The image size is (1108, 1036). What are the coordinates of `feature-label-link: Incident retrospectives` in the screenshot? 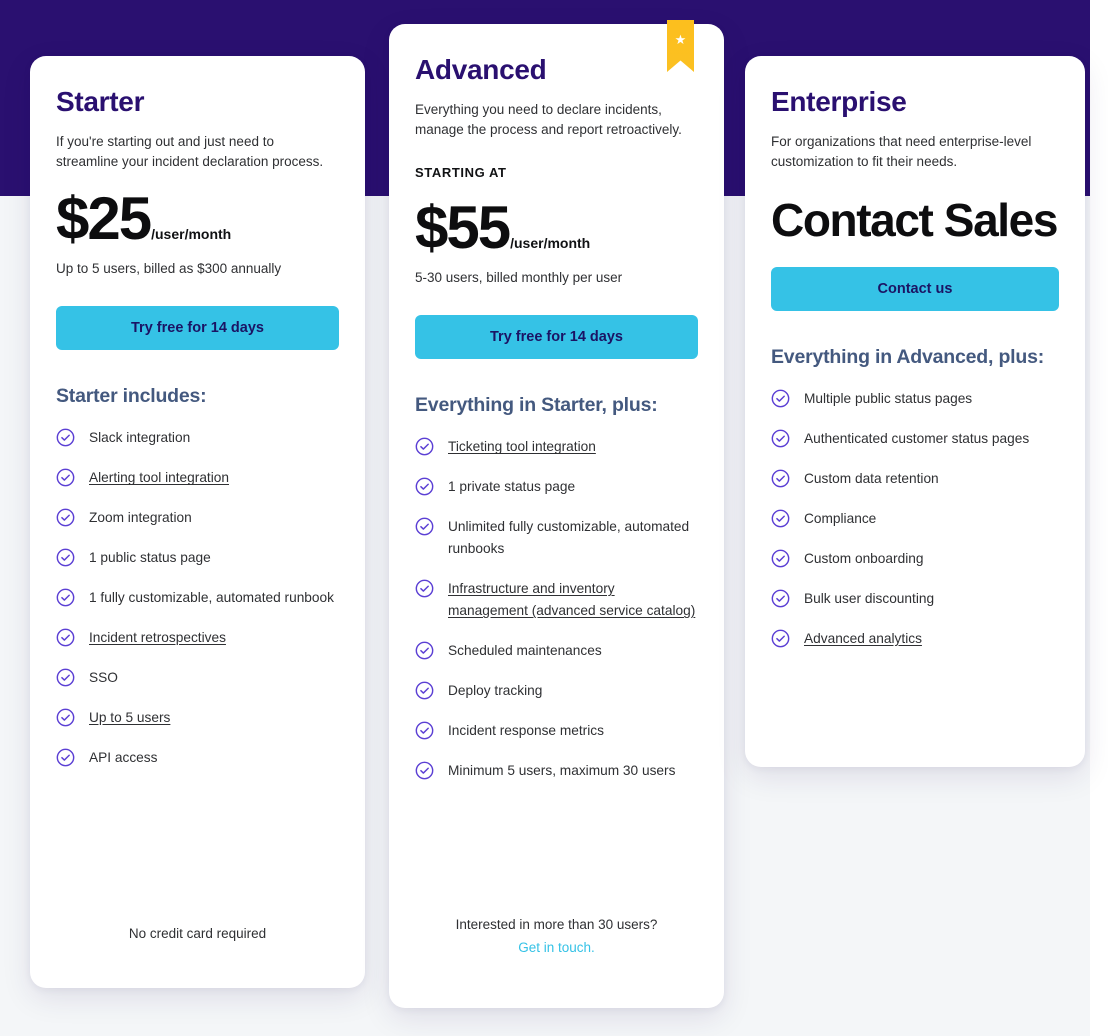 It's located at (157, 638).